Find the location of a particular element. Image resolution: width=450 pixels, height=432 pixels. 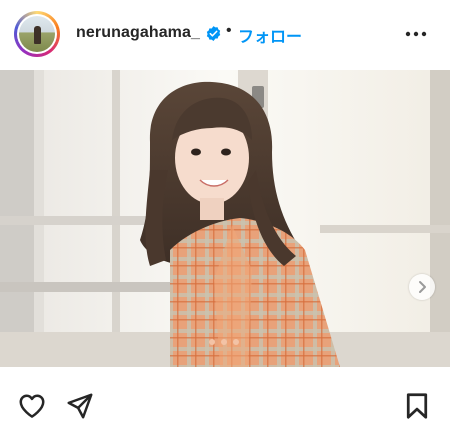

chevron-right-icon is located at coordinates (422, 287).